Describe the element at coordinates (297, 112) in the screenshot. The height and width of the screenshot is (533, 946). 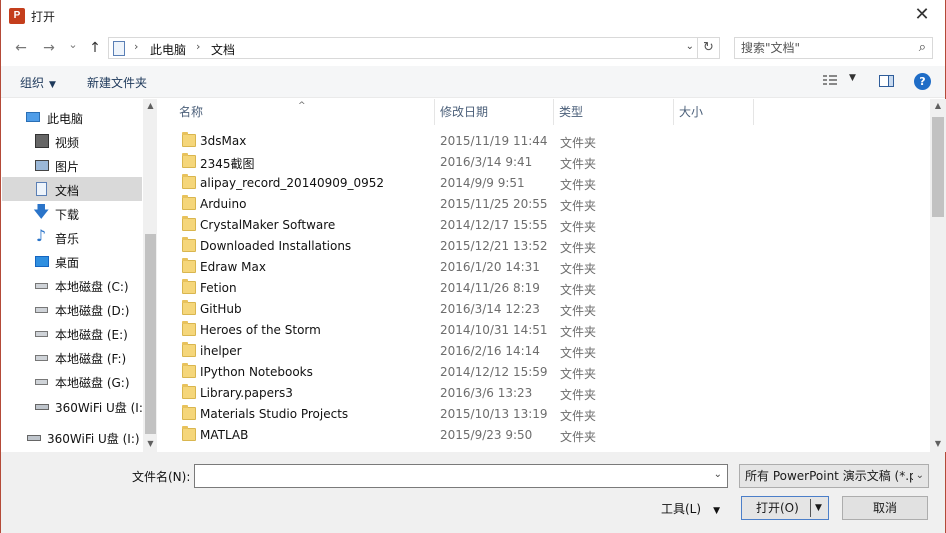
I see `column-header-name: 名称 ^` at that location.